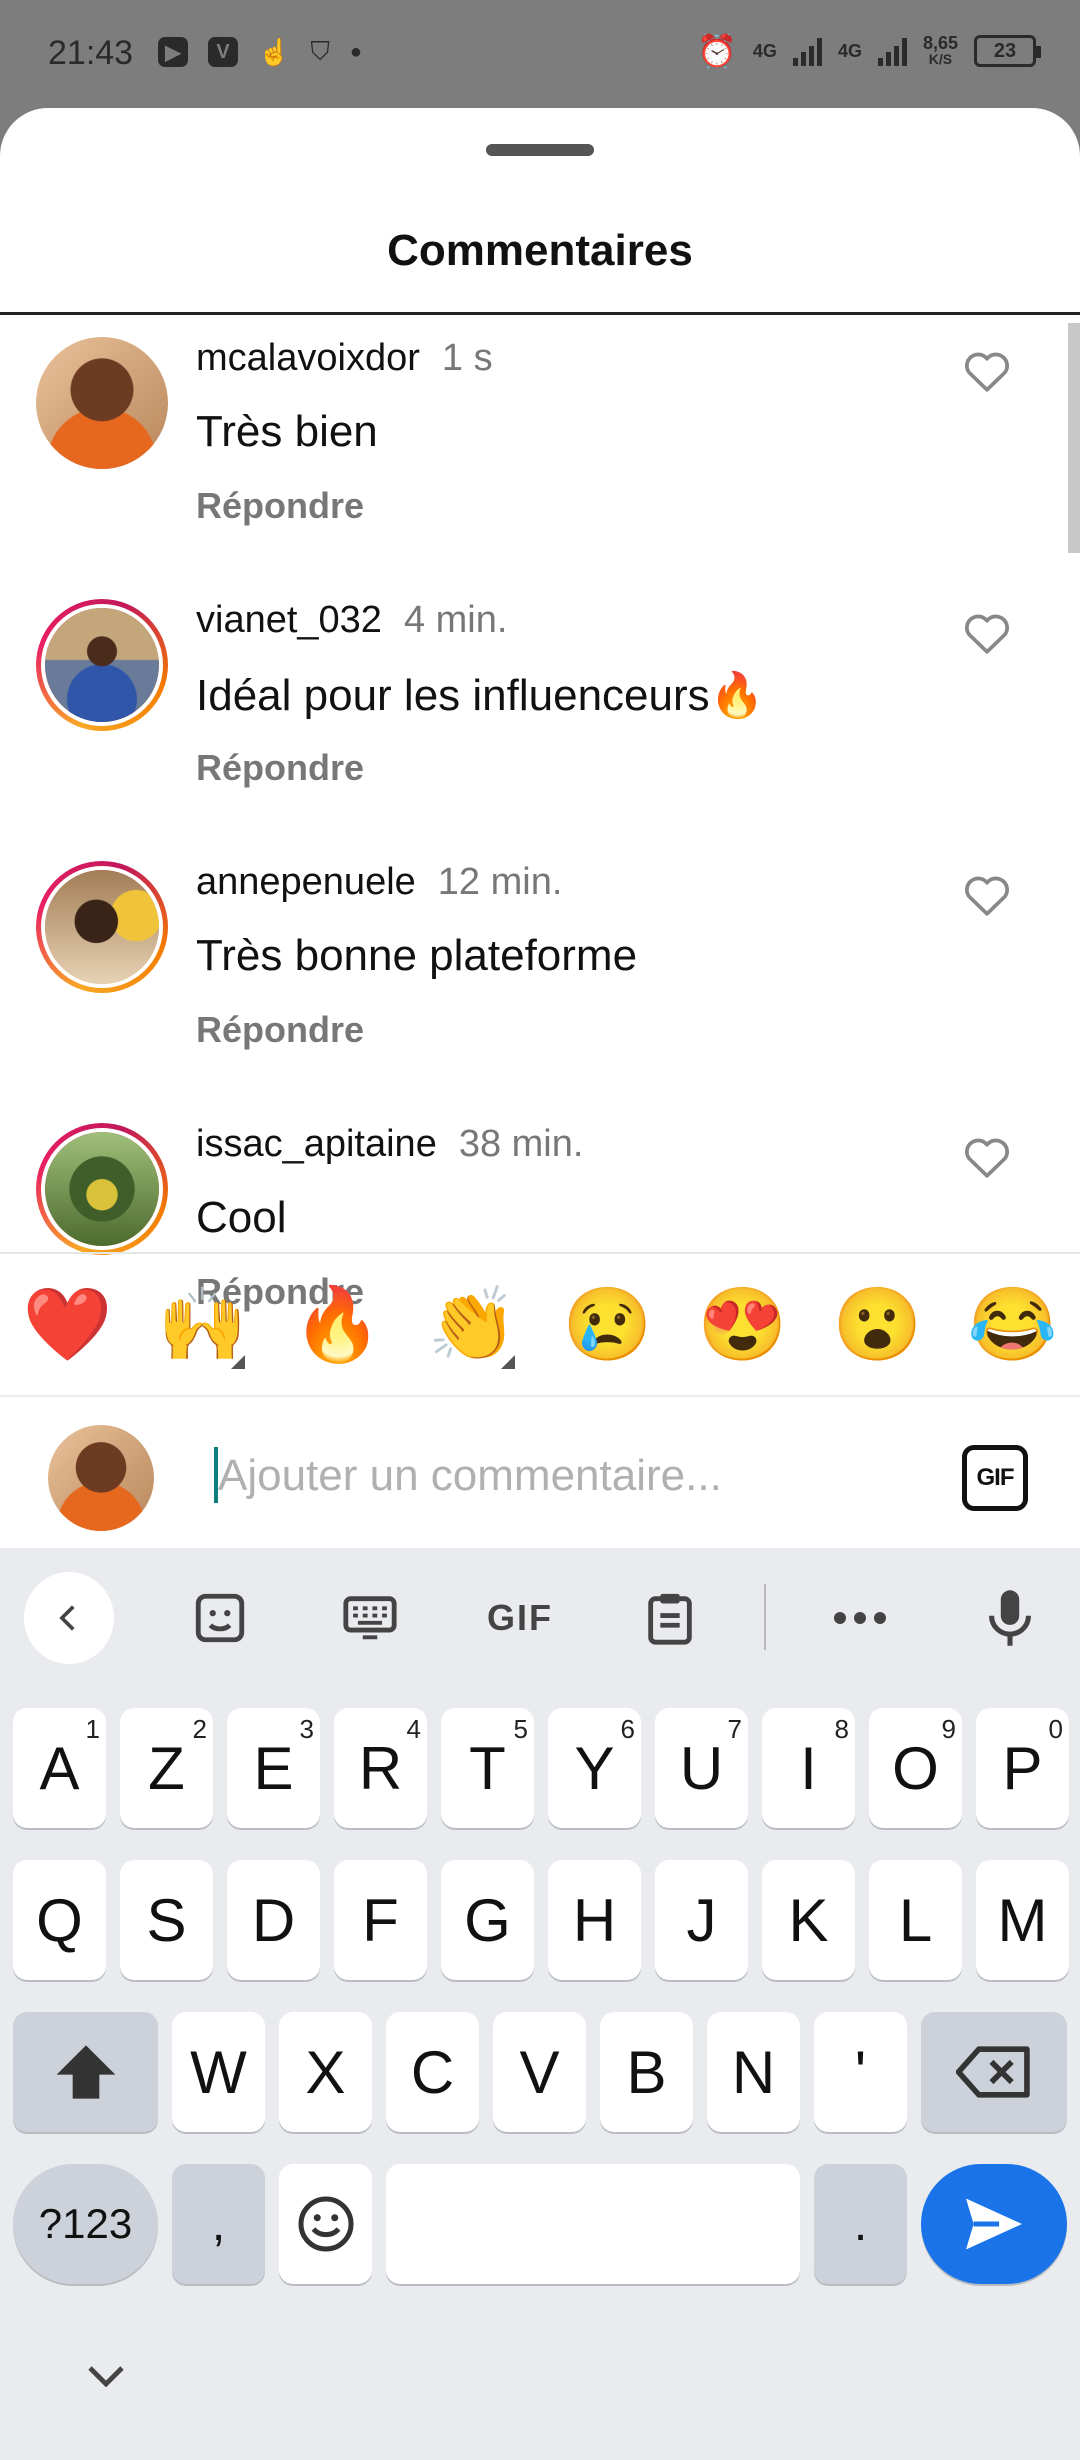 The image size is (1080, 2460). Describe the element at coordinates (520, 1618) in the screenshot. I see `gif-keyboard-button: GIF` at that location.